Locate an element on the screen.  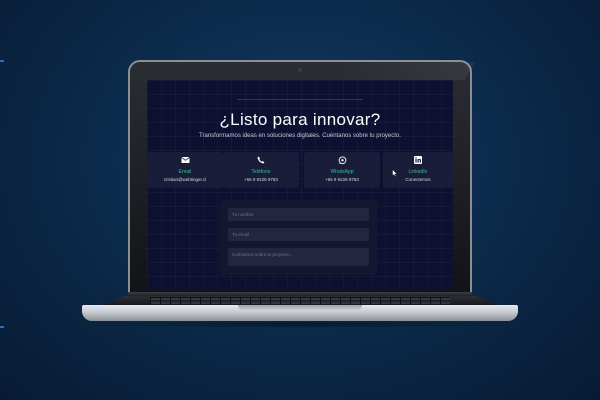
laptop-shadow is located at coordinates (300, 324).